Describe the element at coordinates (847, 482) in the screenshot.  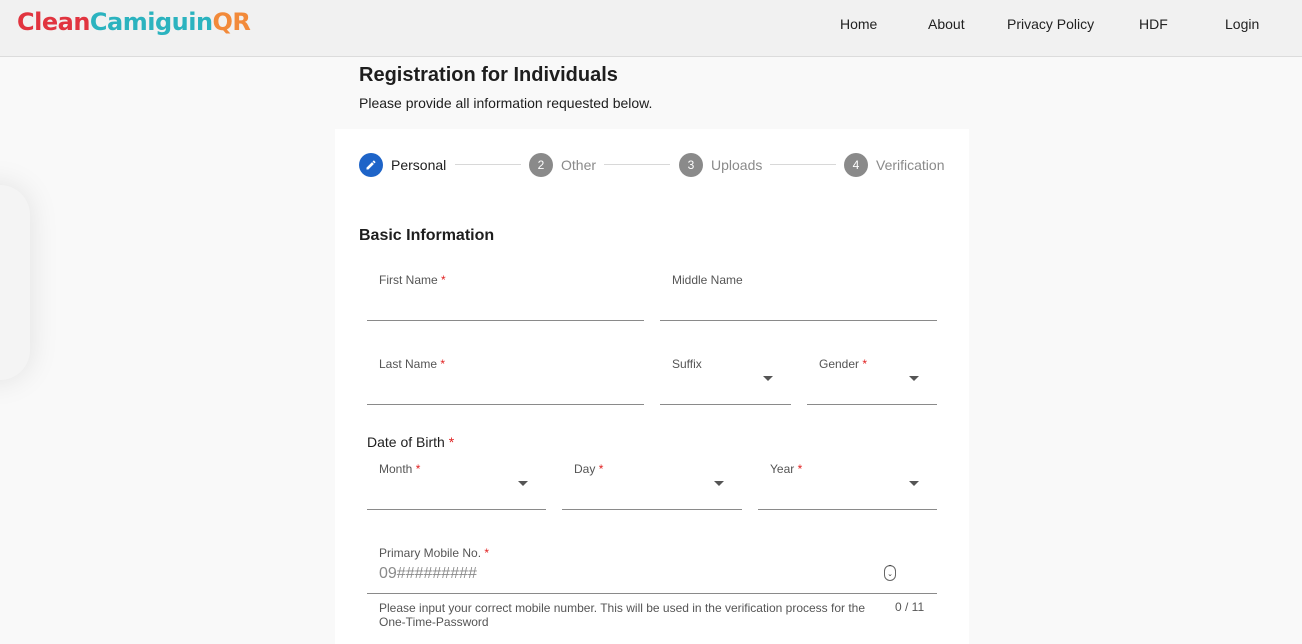
I see `year-select: Year *` at that location.